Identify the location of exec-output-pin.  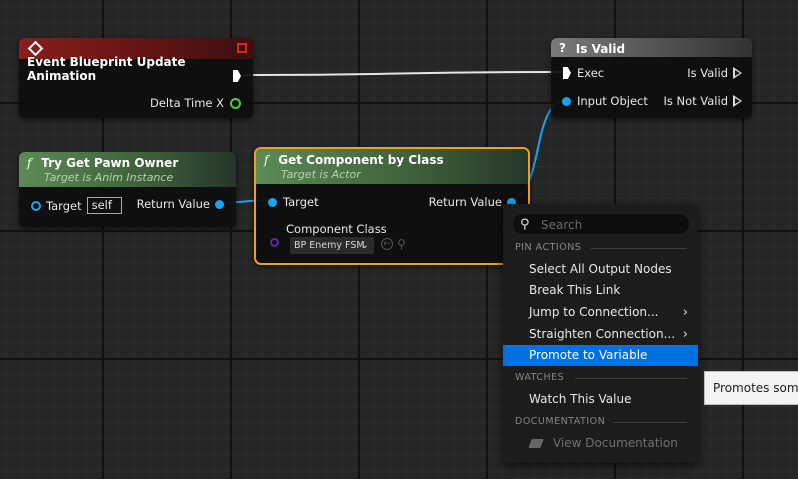
(237, 76).